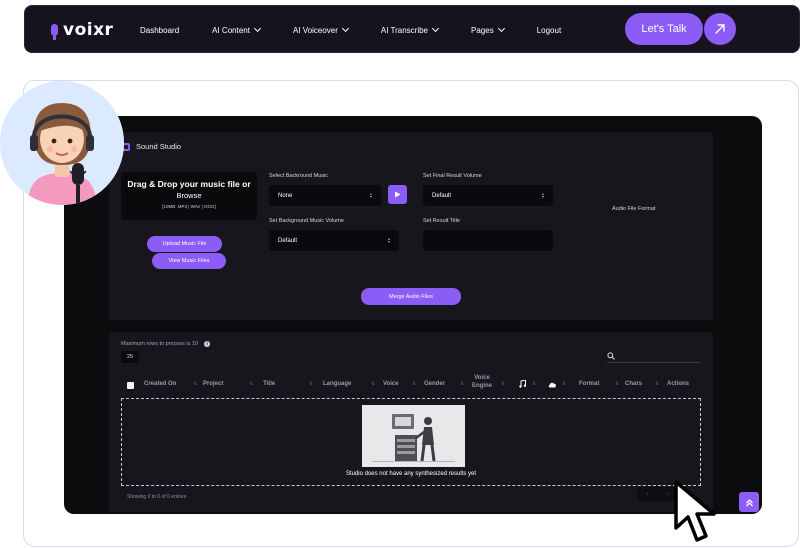 This screenshot has width=800, height=548. What do you see at coordinates (678, 384) in the screenshot?
I see `col-actions: Actions` at bounding box center [678, 384].